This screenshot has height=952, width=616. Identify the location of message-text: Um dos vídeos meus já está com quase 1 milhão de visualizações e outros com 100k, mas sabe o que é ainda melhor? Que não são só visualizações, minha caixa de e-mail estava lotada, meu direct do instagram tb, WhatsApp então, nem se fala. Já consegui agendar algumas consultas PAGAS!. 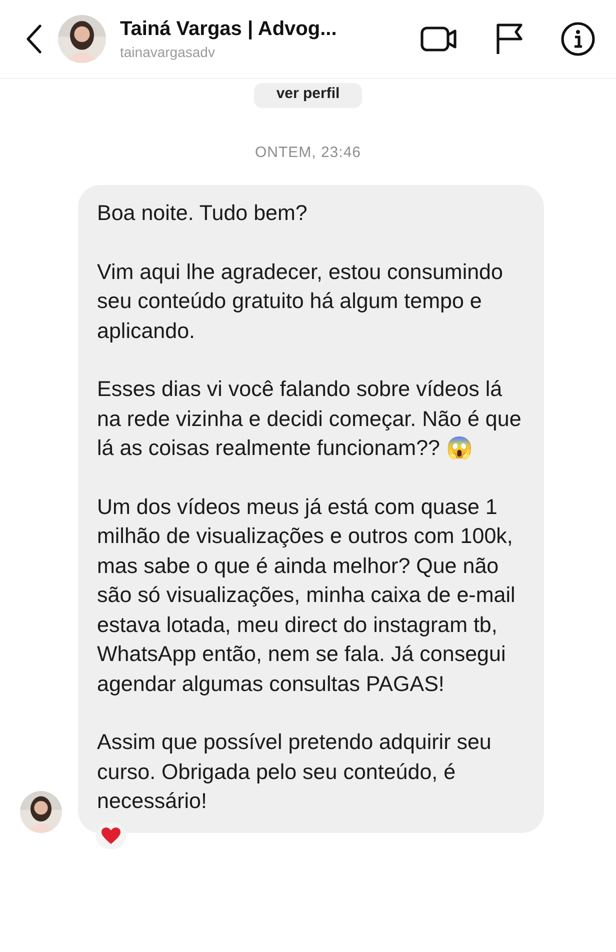
(306, 596).